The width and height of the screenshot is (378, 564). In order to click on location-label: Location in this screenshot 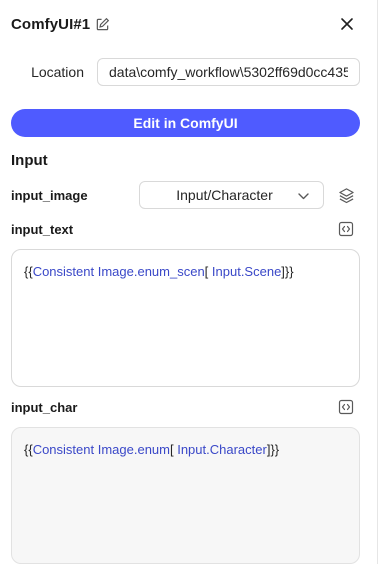, I will do `click(57, 72)`.